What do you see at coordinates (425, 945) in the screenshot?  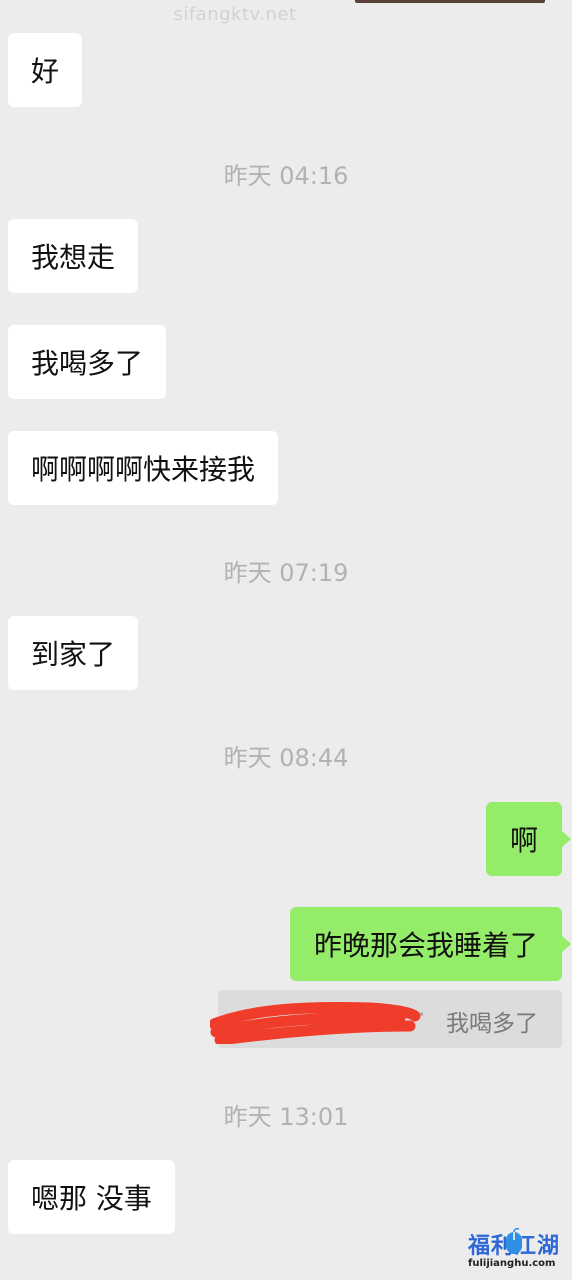 I see `message-text: 昨晚那会我睡着了` at bounding box center [425, 945].